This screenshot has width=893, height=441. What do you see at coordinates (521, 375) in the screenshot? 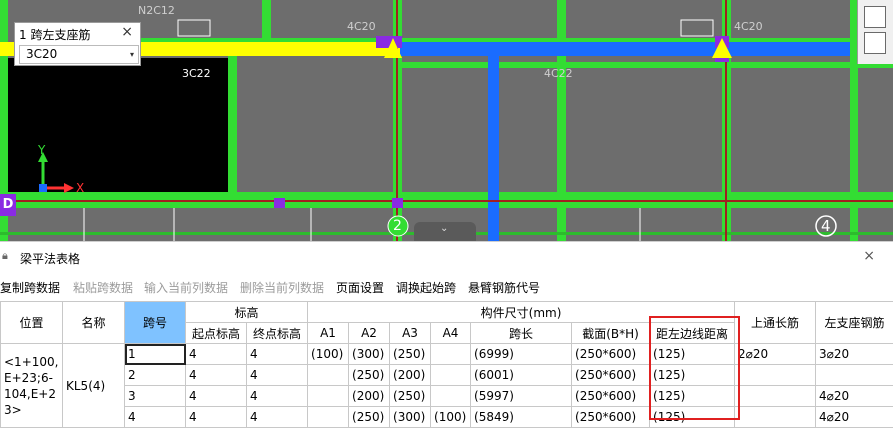
I see `cell-span-length: (6001)` at bounding box center [521, 375].